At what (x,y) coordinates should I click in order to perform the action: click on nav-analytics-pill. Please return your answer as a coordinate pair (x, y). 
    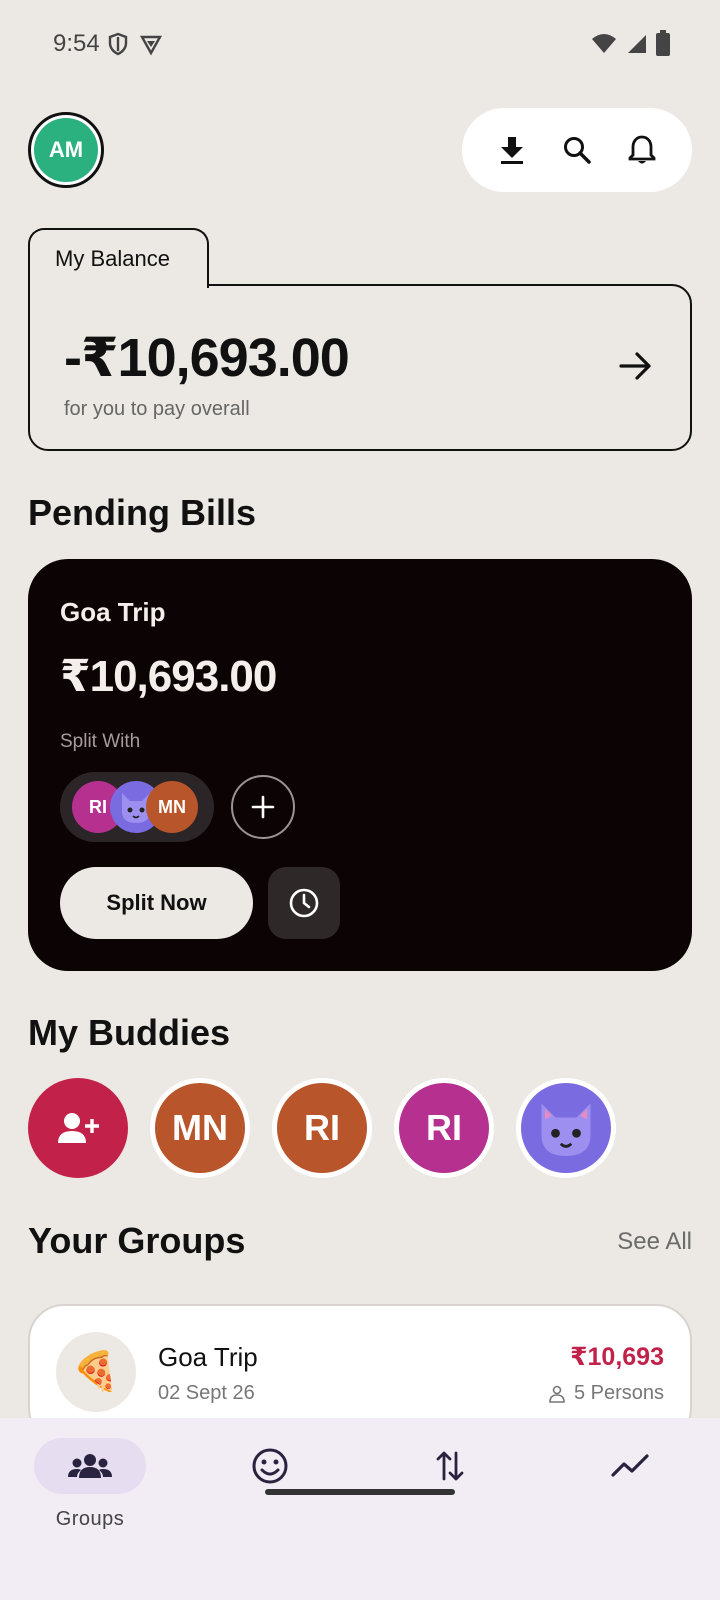
    Looking at the image, I should click on (630, 1466).